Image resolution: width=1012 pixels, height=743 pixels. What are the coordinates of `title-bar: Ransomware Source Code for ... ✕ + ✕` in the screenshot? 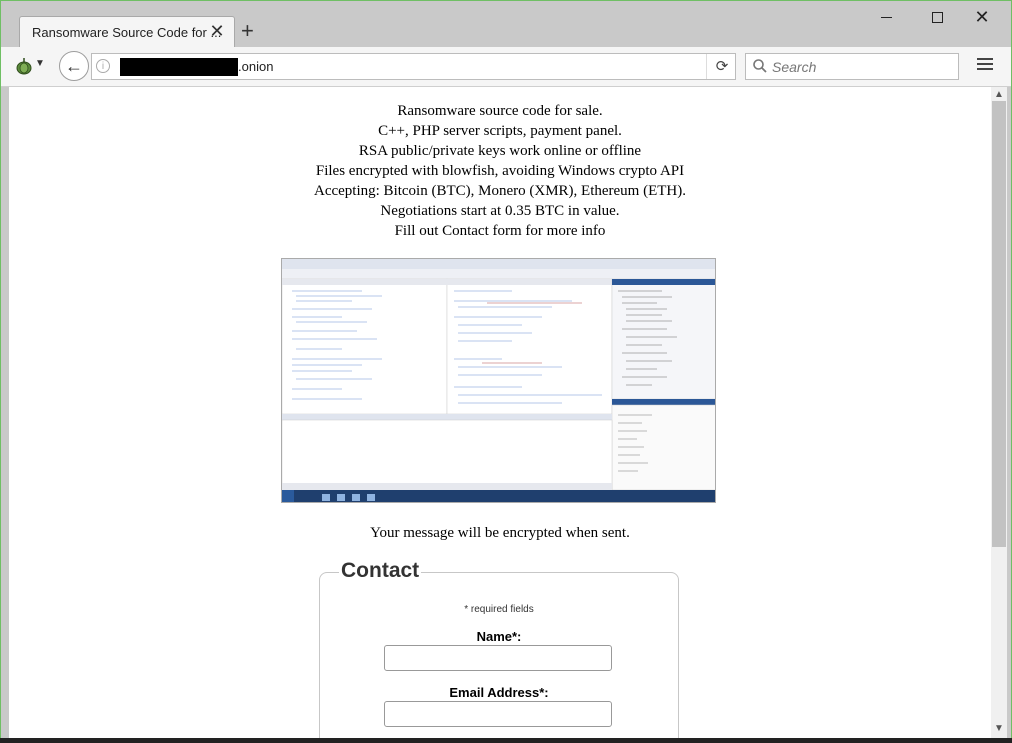 It's located at (506, 24).